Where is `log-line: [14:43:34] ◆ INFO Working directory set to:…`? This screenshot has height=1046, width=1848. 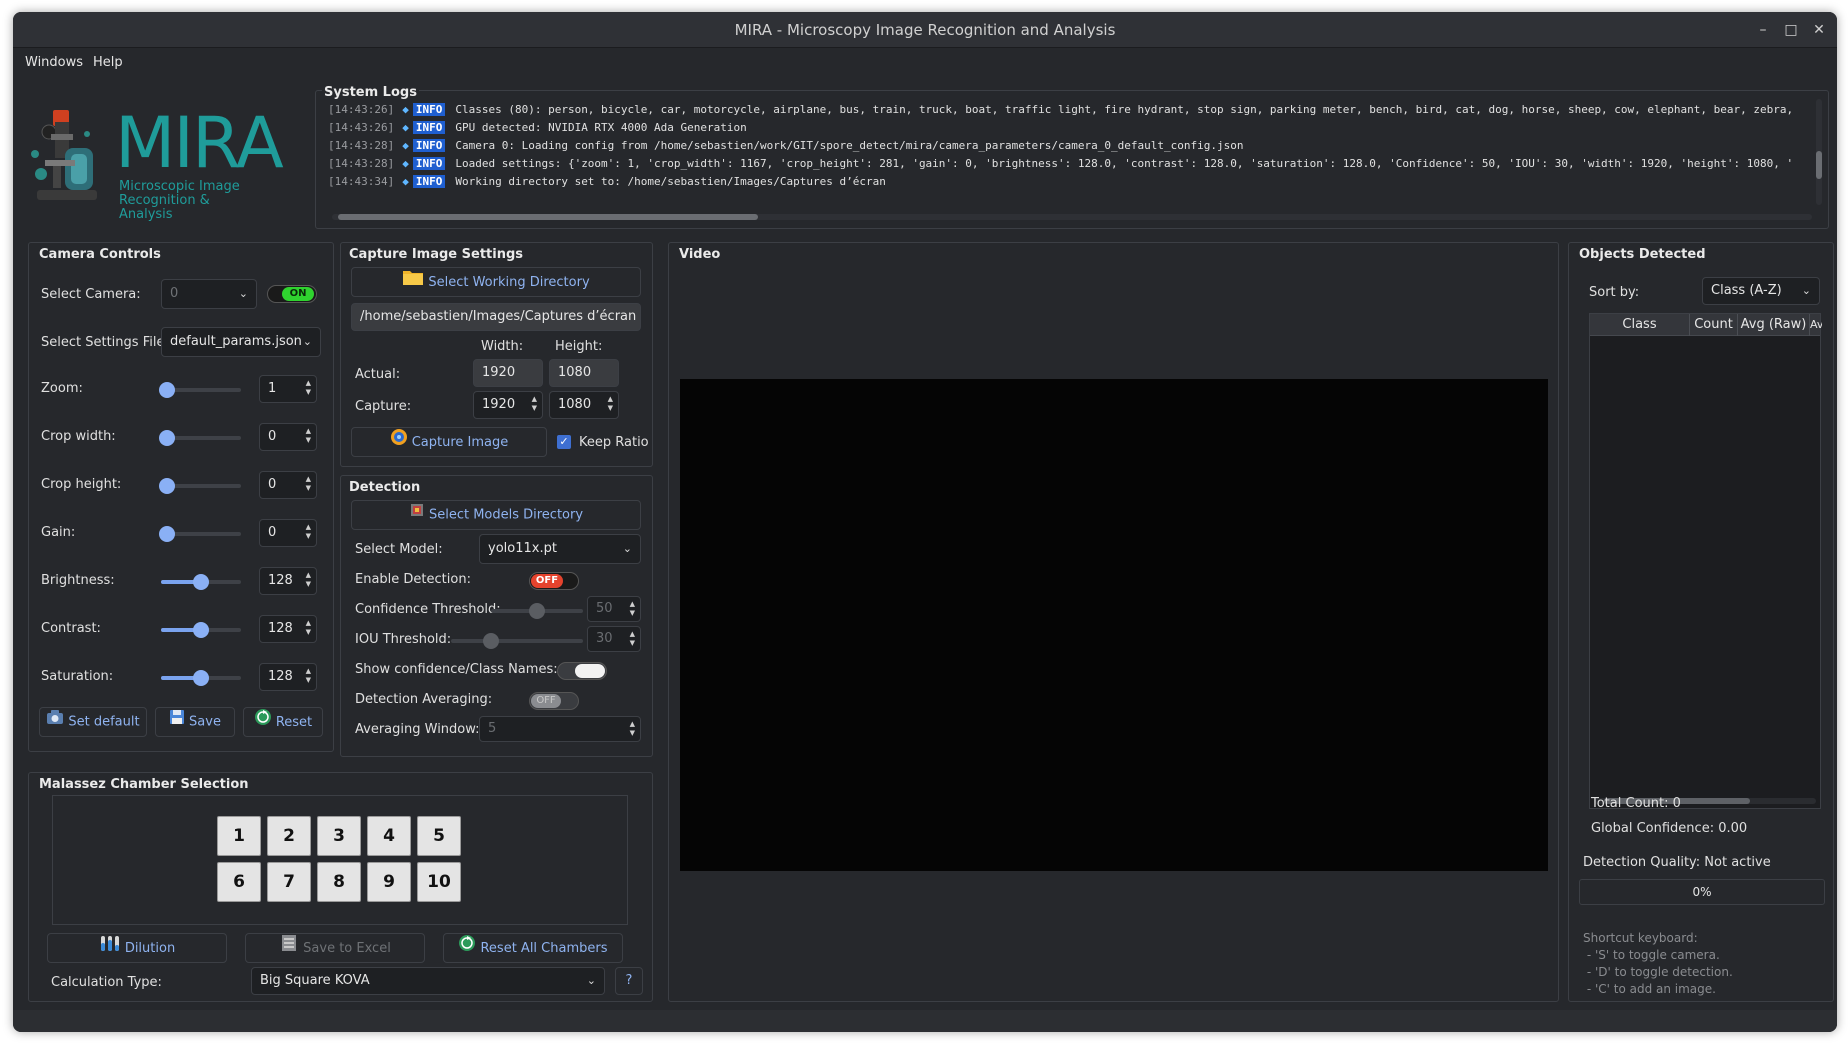
log-line: [14:43:34] ◆ INFO Working directory set to:… is located at coordinates (607, 181).